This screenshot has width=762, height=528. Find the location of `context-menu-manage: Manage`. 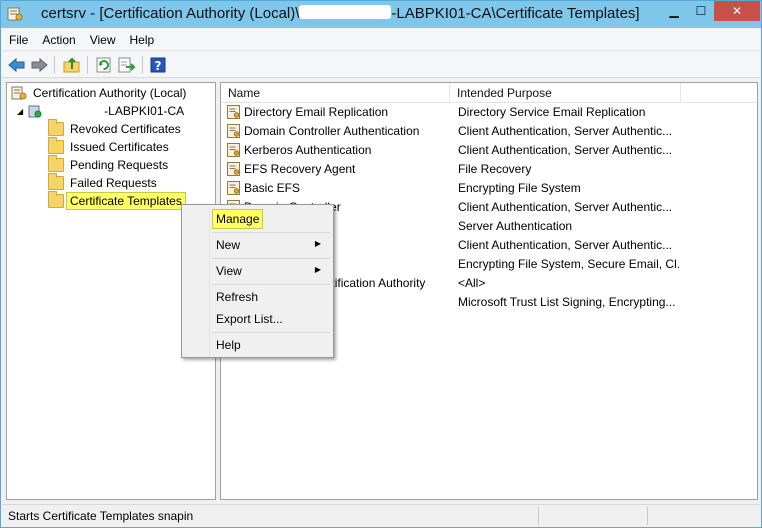

context-menu-manage: Manage is located at coordinates (257, 219).